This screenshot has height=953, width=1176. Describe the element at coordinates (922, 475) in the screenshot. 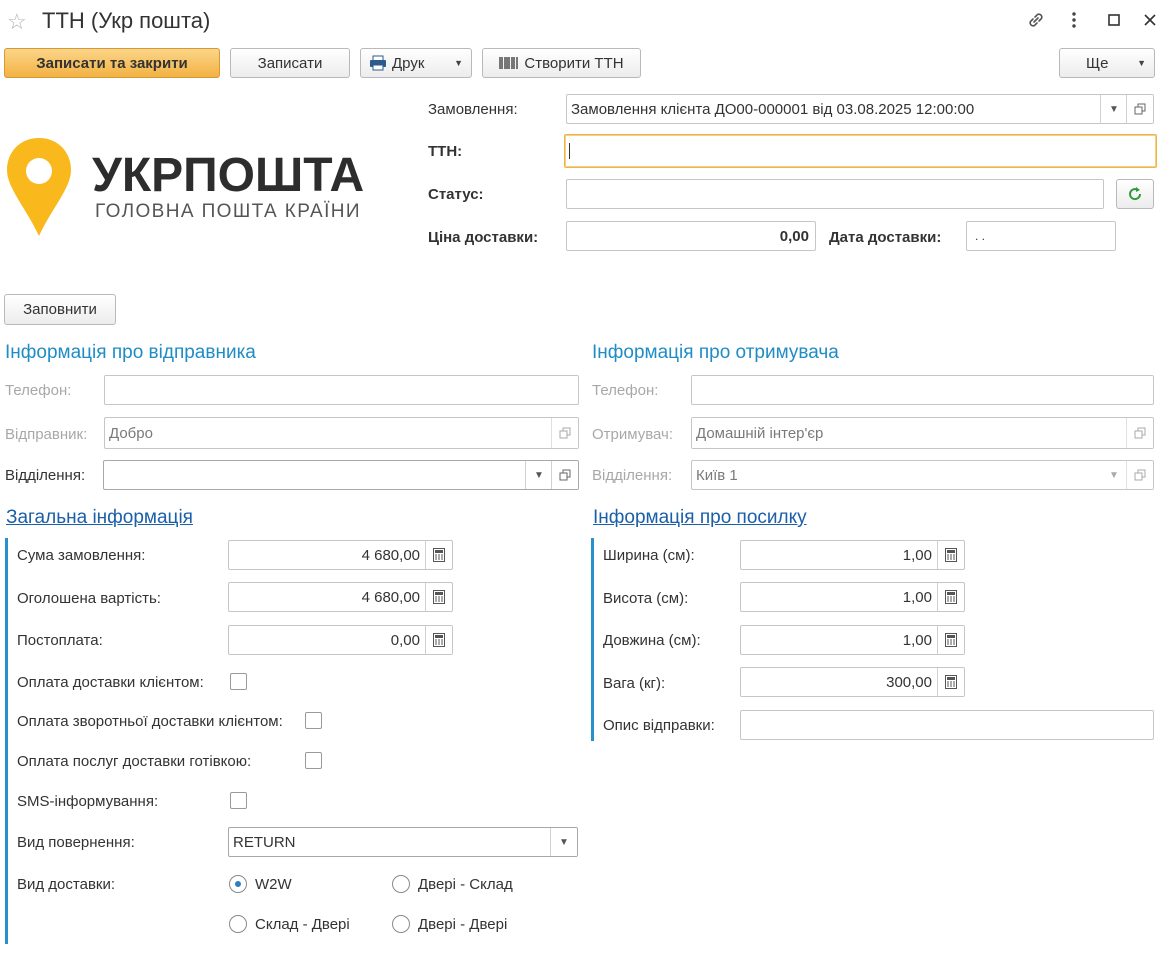

I see `recipient-branch-field: Київ 1 ▼` at that location.